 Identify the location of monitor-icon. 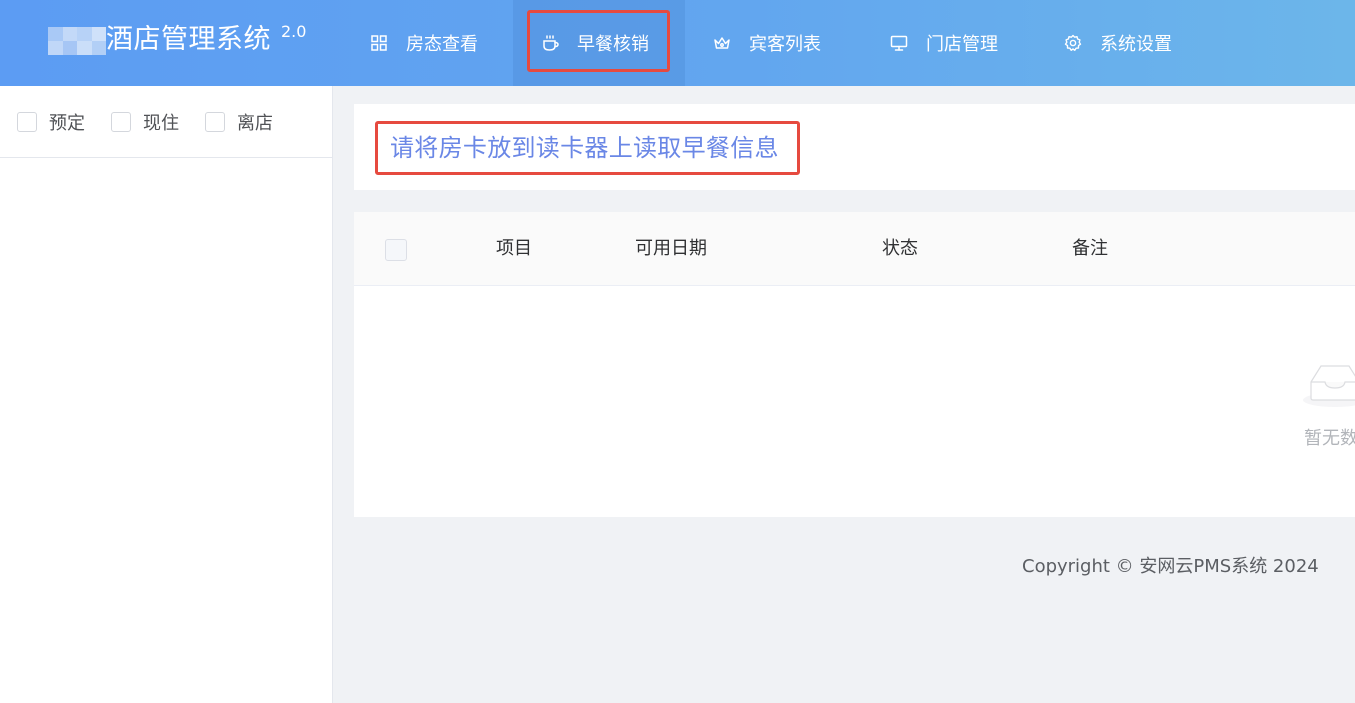
(899, 43).